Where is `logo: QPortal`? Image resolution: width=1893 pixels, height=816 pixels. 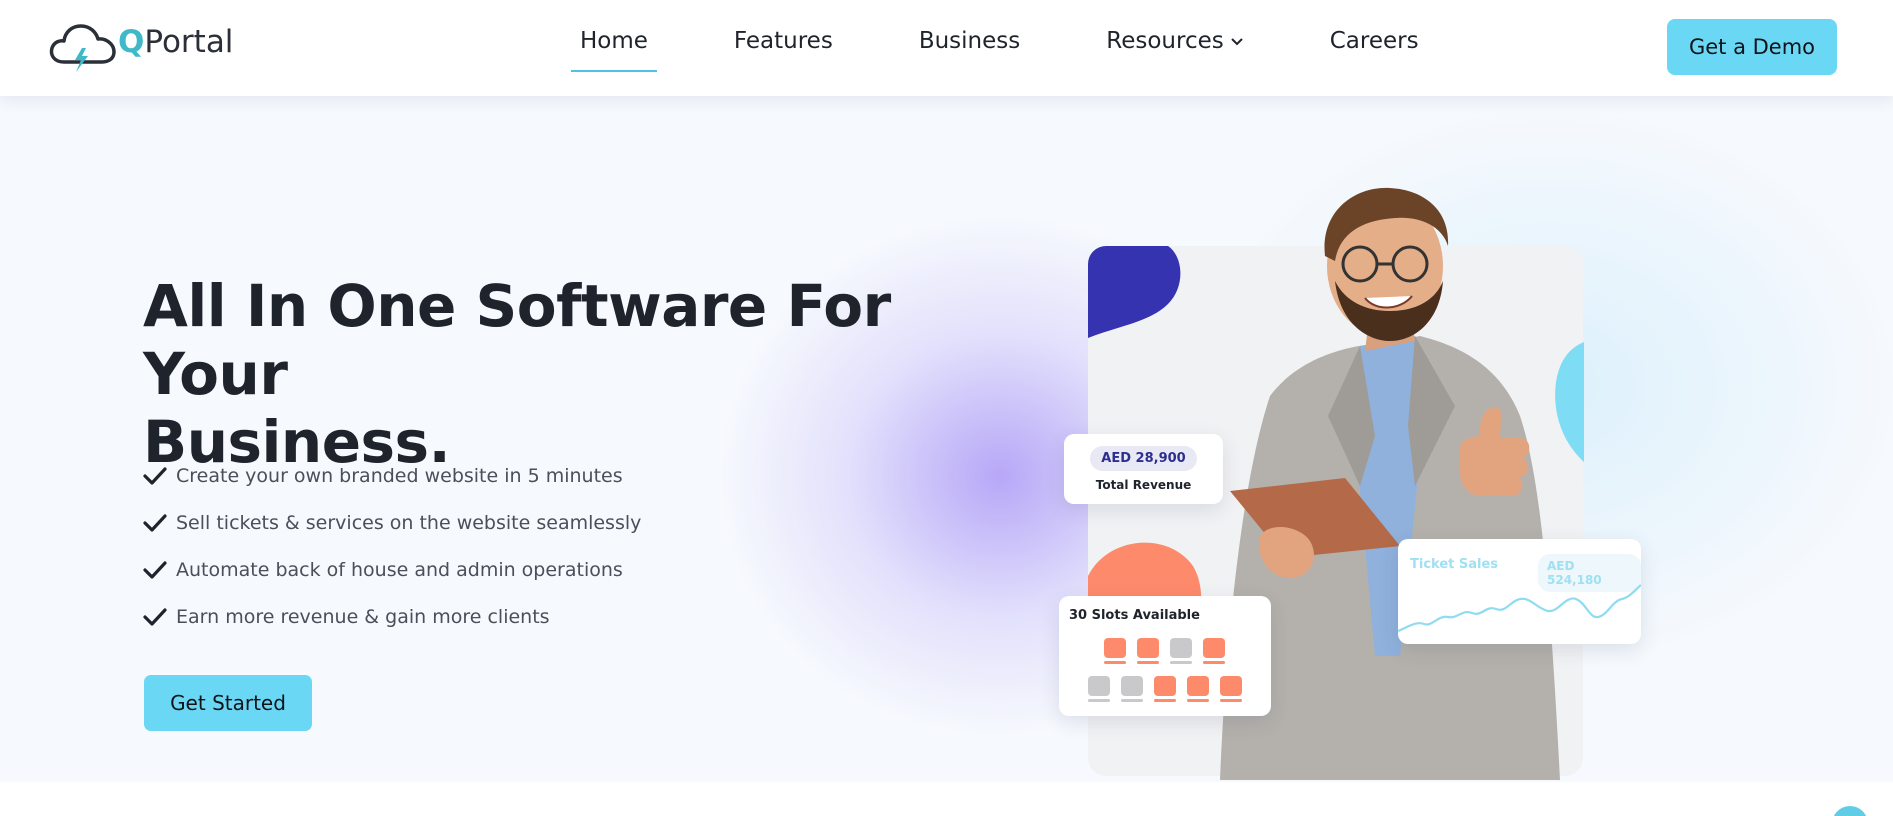
logo: QPortal is located at coordinates (140, 47).